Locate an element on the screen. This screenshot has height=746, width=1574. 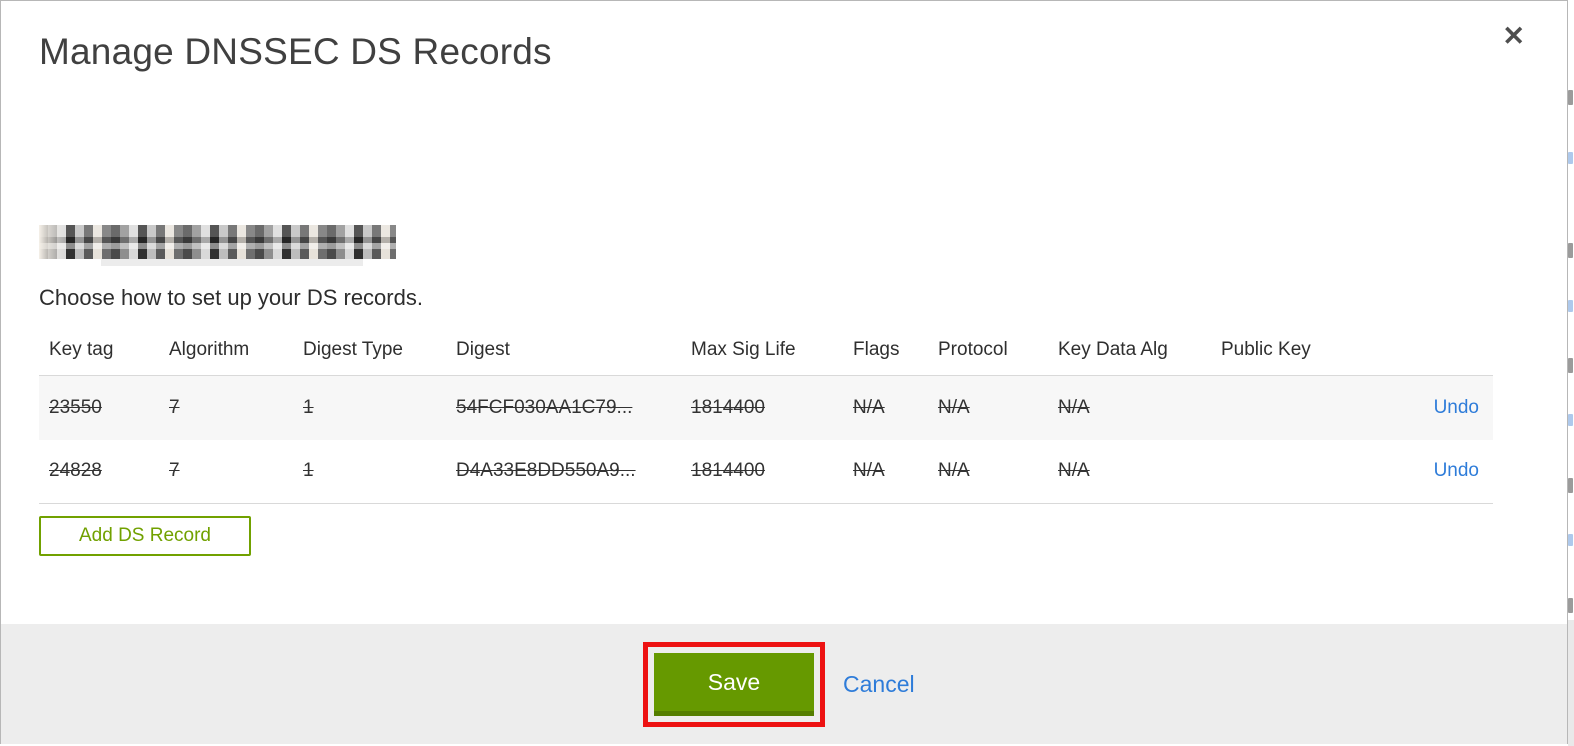
close-icon: ✕ is located at coordinates (1513, 36).